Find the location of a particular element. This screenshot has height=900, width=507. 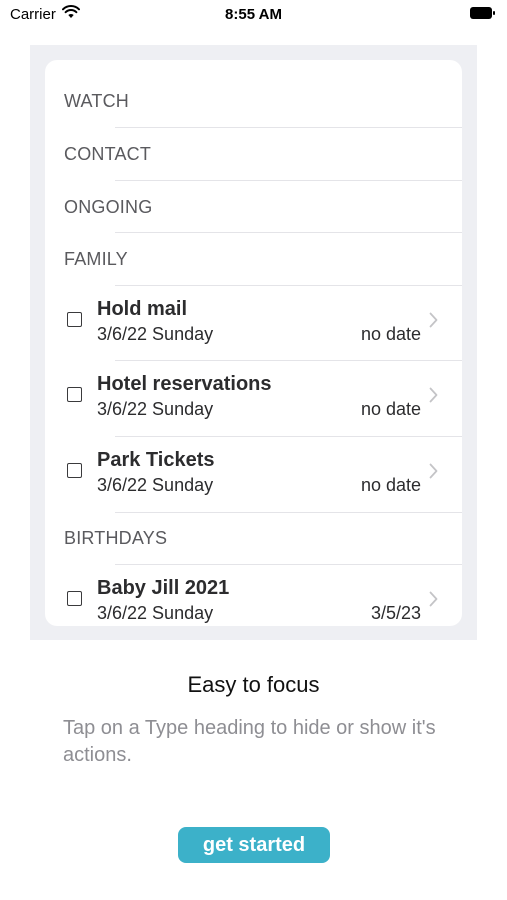

status-time: 8:55 AM is located at coordinates (253, 14).